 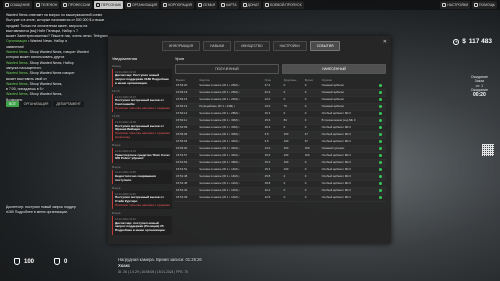 I want to click on chat-tab: ОРГАНИЗАЦИЯ, so click(x=36, y=104).